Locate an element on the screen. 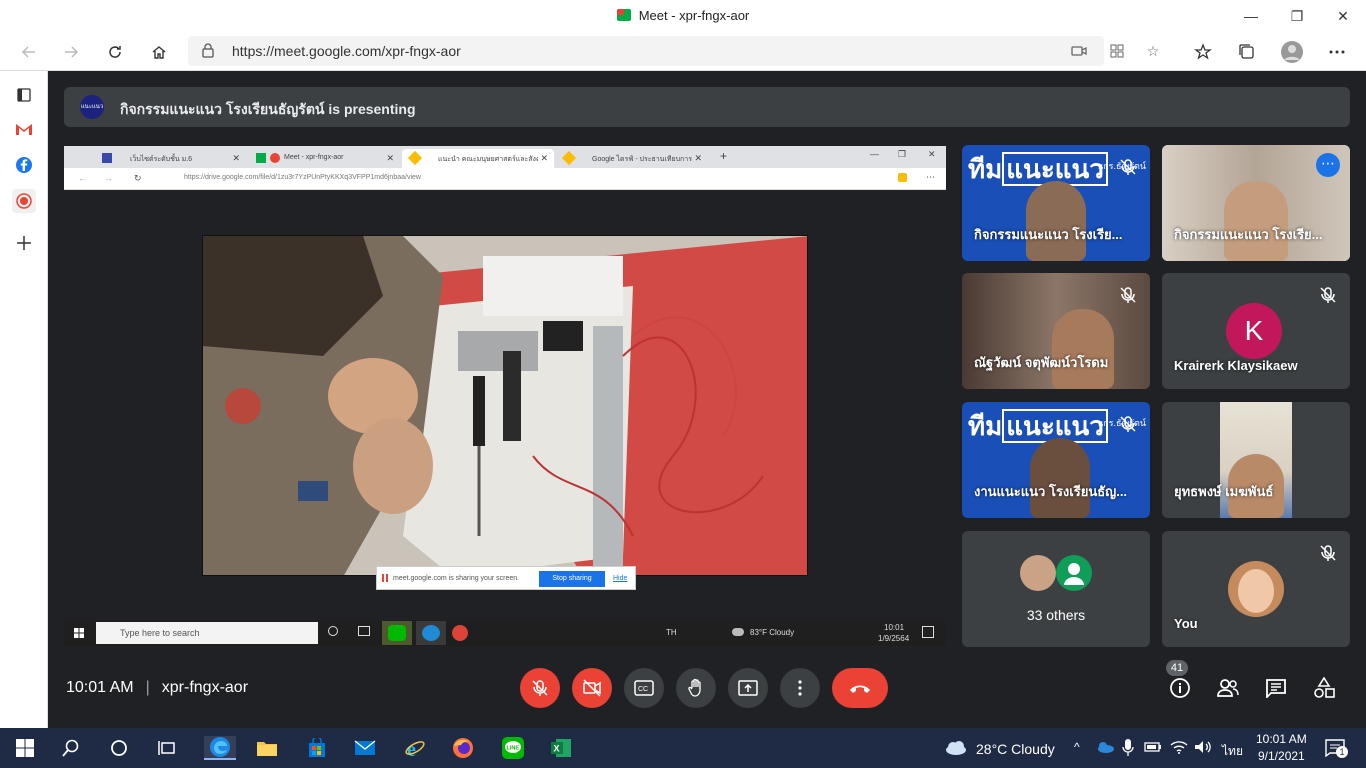 This screenshot has width=1366, height=768. action-center-button: 1 is located at coordinates (1335, 748).